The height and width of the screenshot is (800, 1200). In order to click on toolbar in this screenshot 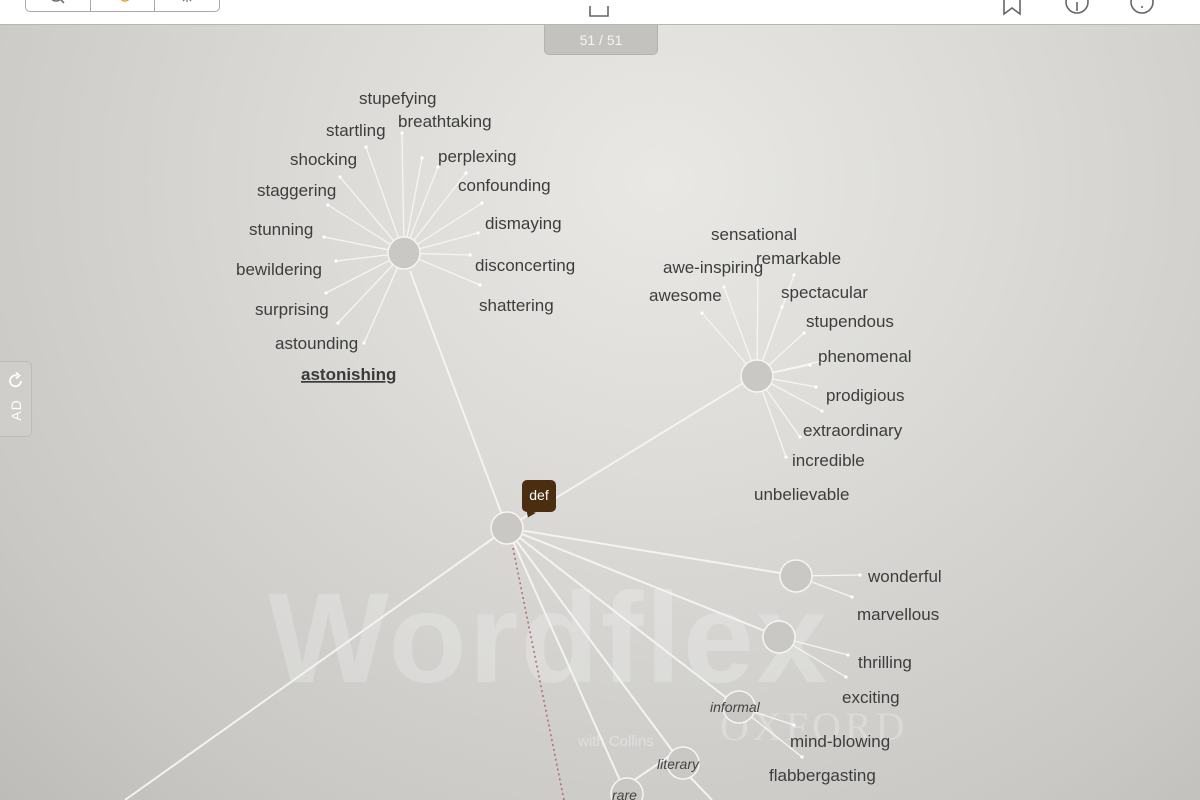, I will do `click(600, 12)`.